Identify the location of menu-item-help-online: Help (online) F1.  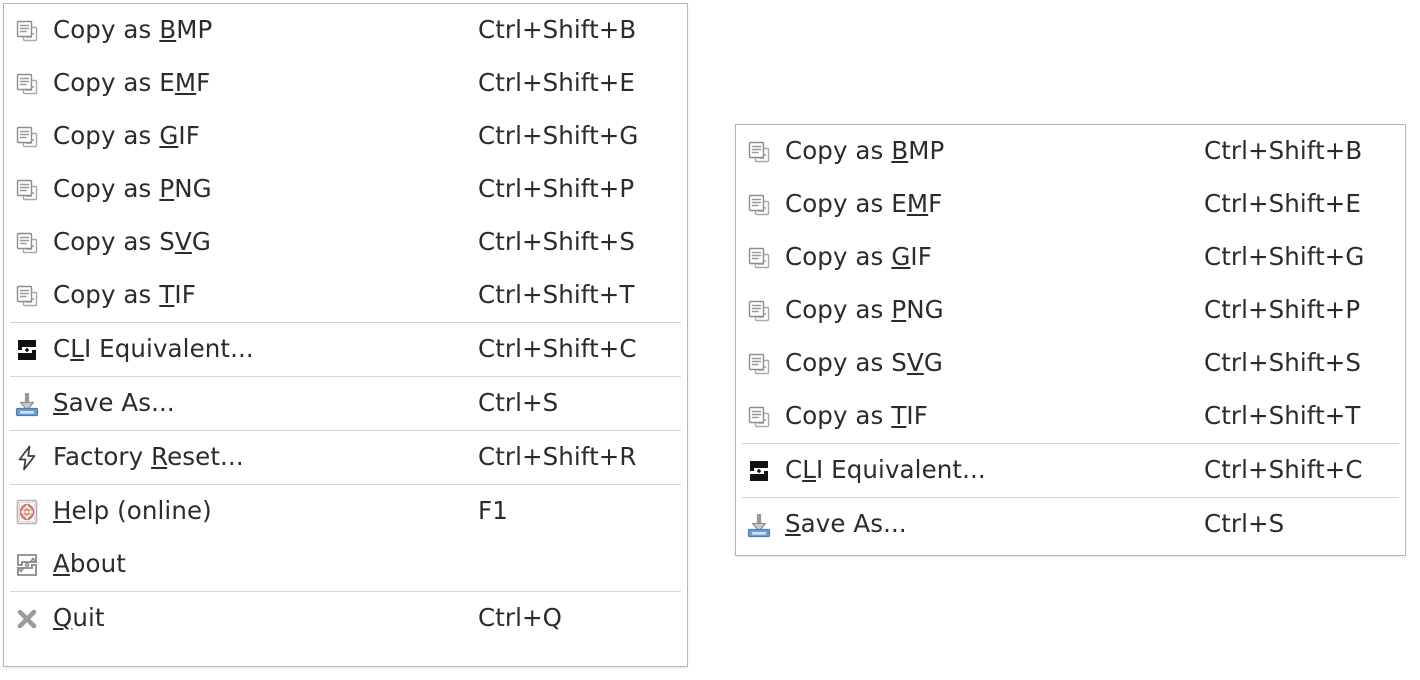
(345, 511).